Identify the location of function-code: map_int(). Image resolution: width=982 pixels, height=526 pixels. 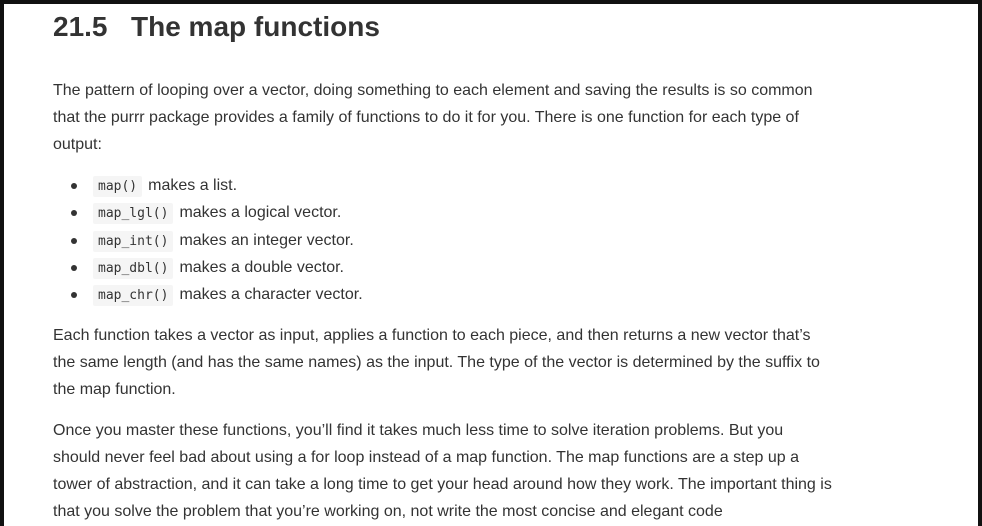
(133, 241).